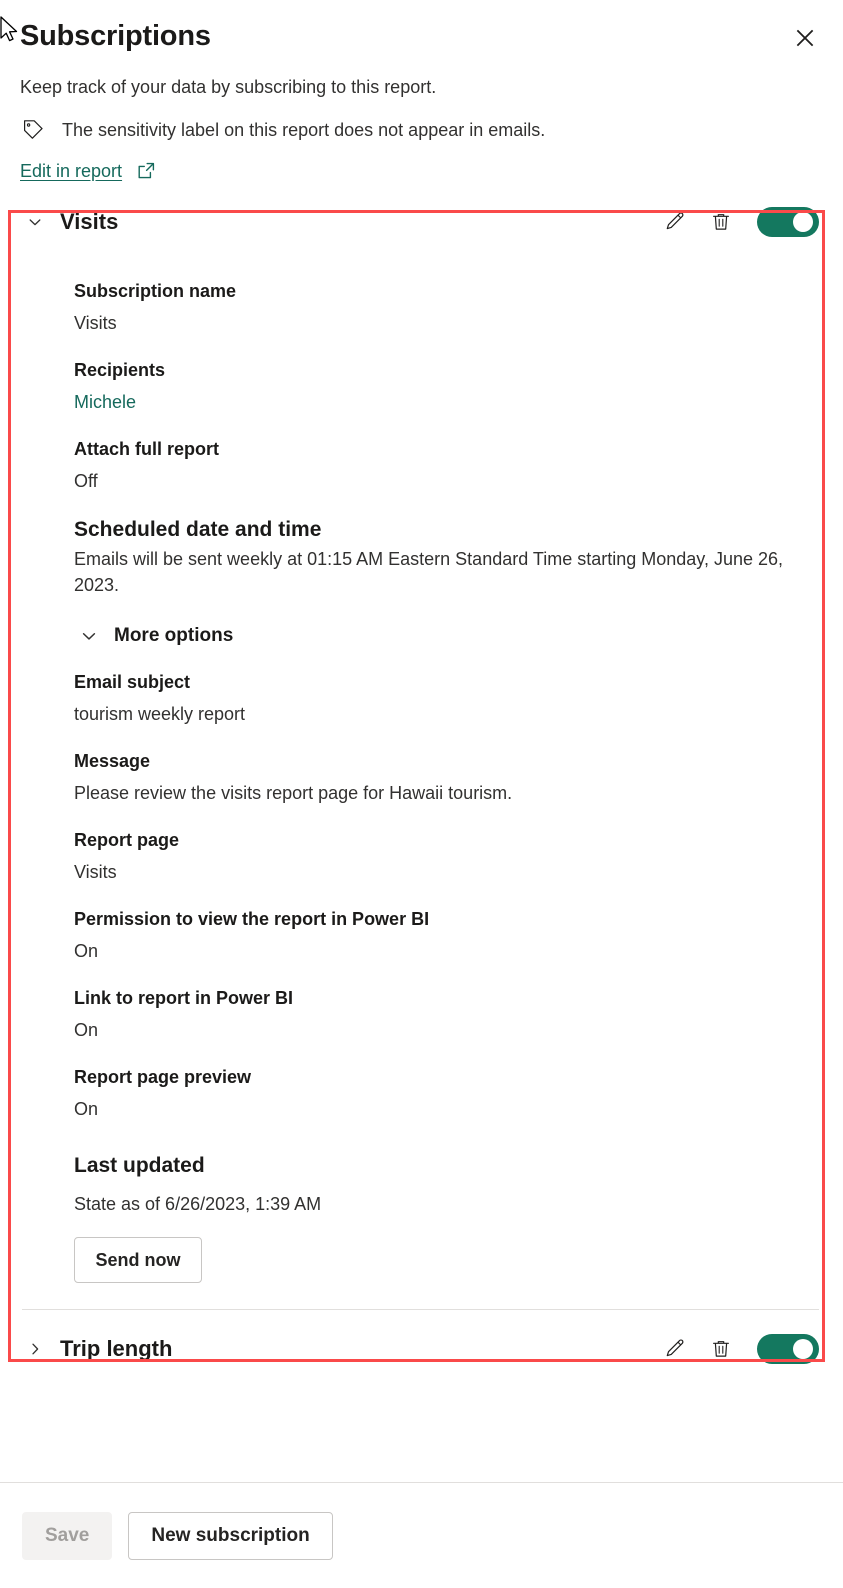  What do you see at coordinates (155, 291) in the screenshot?
I see `field-label: Subscription name` at bounding box center [155, 291].